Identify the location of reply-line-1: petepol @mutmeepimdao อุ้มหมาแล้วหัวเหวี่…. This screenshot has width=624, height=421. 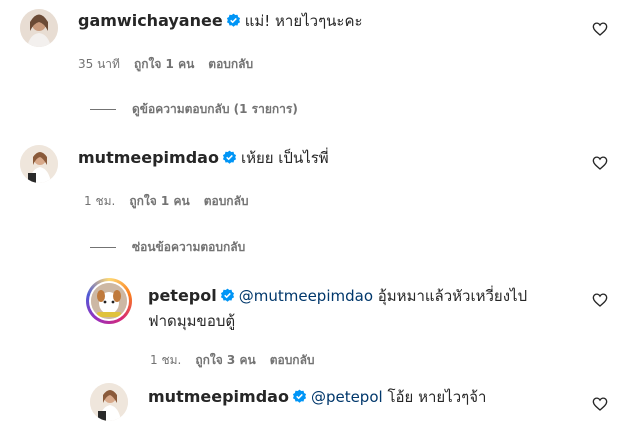
(337, 296).